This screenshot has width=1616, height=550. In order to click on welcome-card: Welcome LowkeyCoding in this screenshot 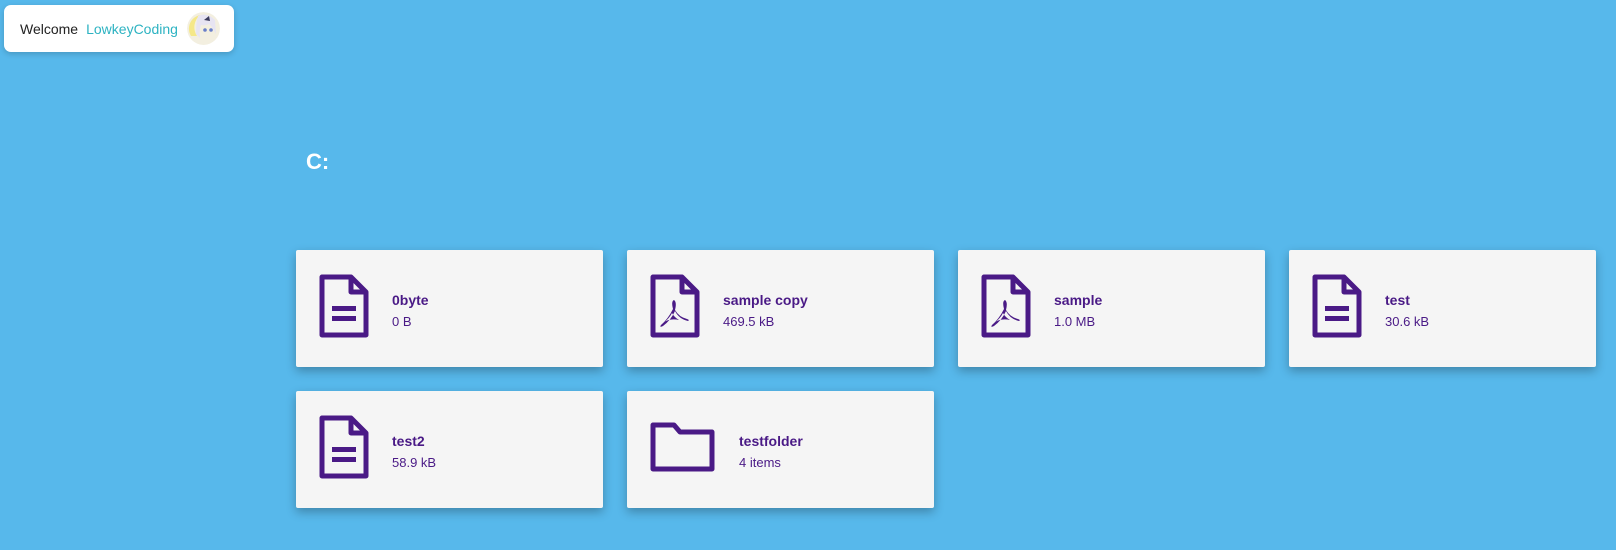, I will do `click(119, 28)`.